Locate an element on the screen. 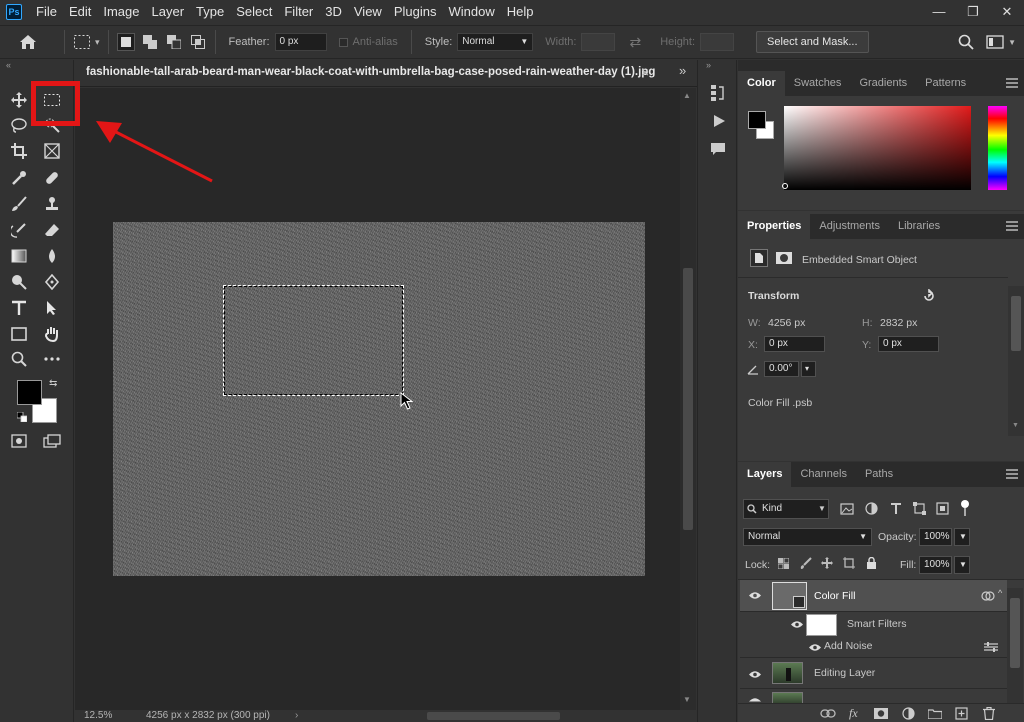 The height and width of the screenshot is (722, 1024). tab-paths: Paths is located at coordinates (879, 474).